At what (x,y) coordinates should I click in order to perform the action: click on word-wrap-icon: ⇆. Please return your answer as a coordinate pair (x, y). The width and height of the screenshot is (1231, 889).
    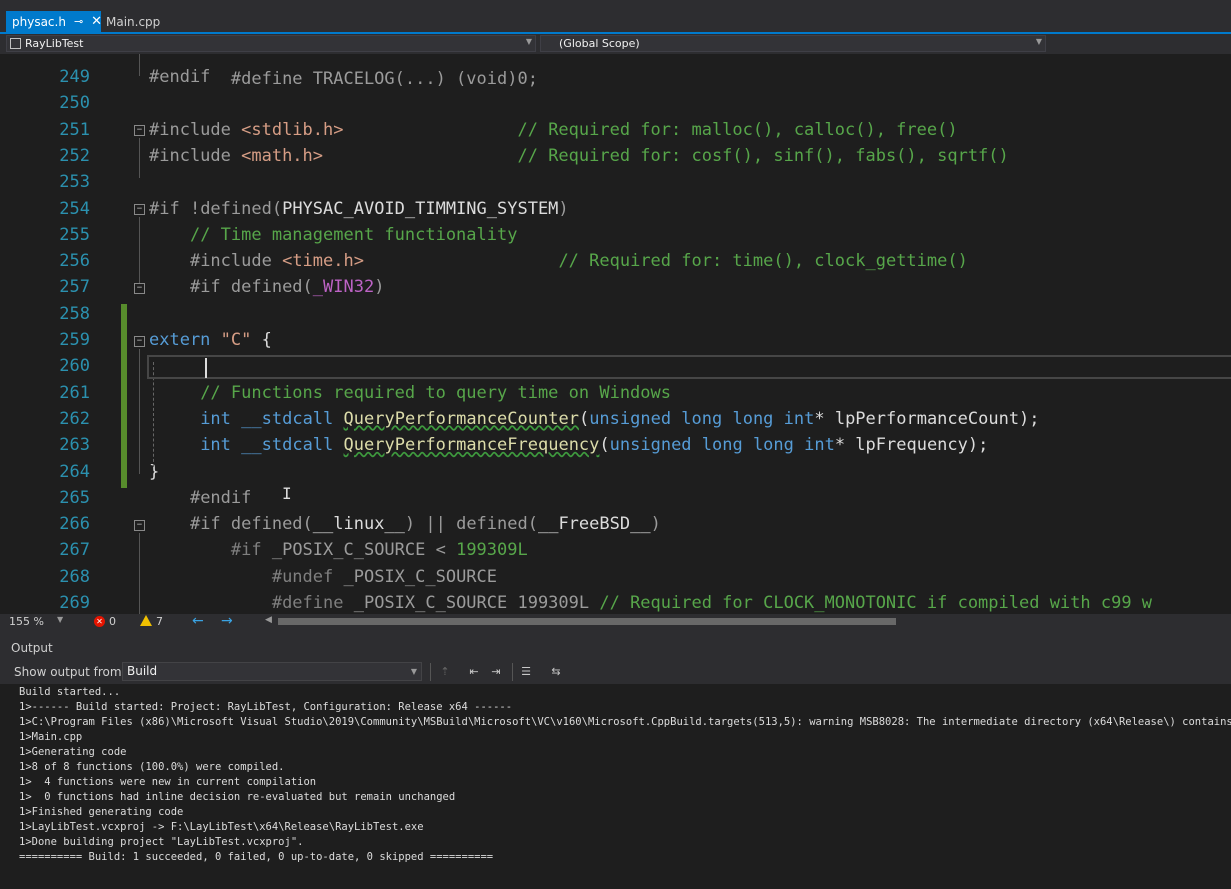
    Looking at the image, I should click on (556, 672).